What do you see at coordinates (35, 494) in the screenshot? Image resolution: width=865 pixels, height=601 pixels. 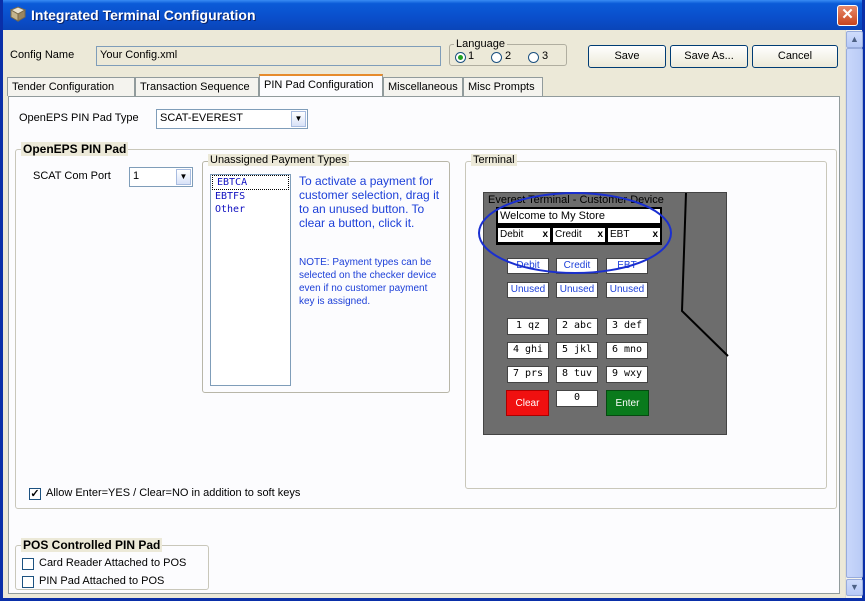 I see `allow-enter-checkbox: ✓` at bounding box center [35, 494].